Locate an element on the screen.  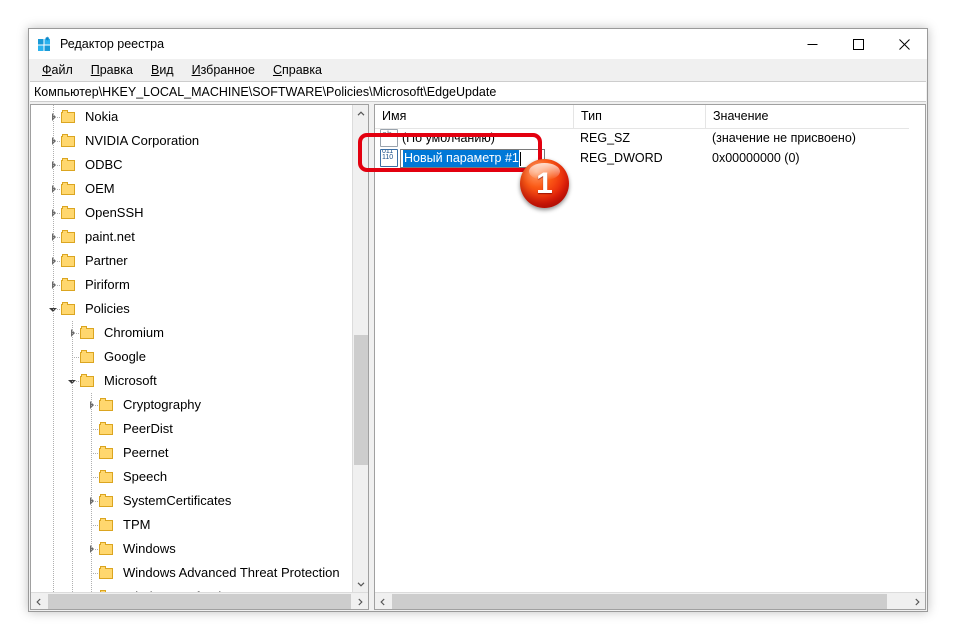
tree-item-peernet: Peernet is located at coordinates (191, 453).